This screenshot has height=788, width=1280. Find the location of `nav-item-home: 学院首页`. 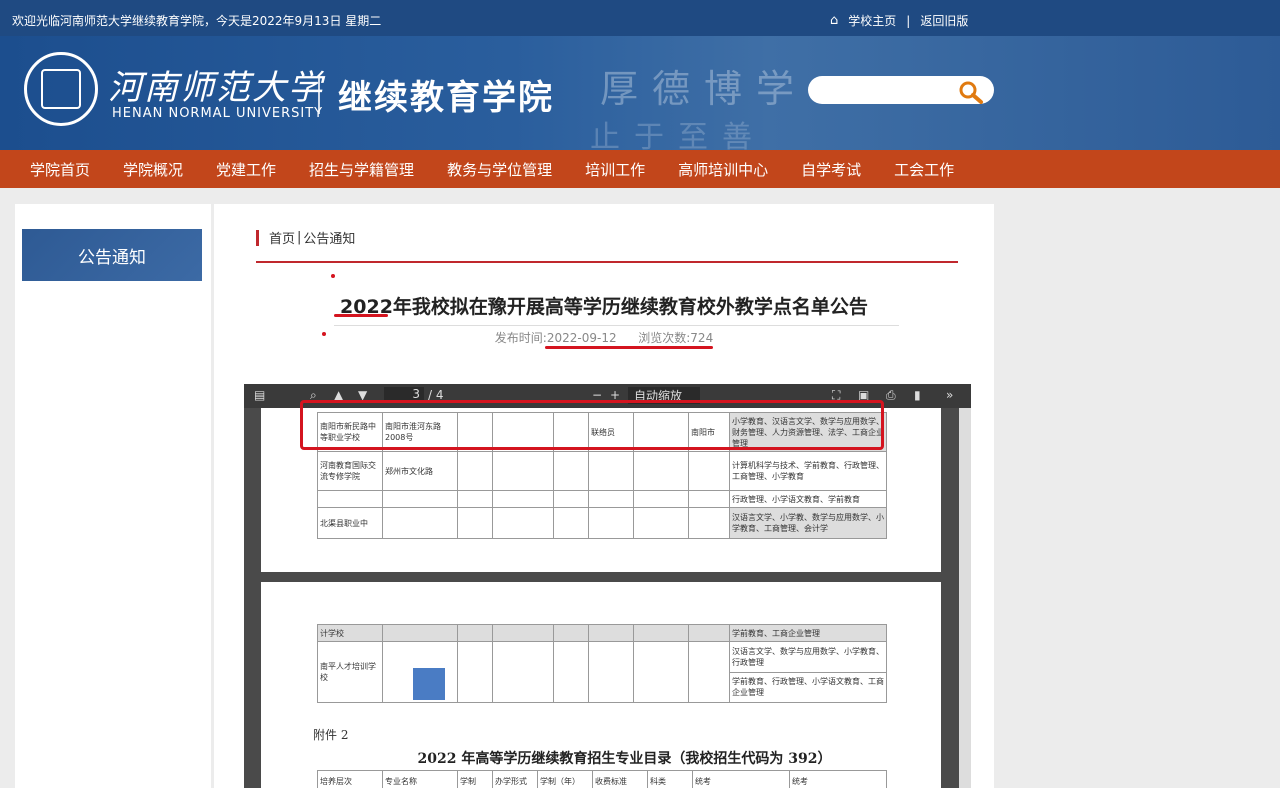

nav-item-home: 学院首页 is located at coordinates (60, 169).